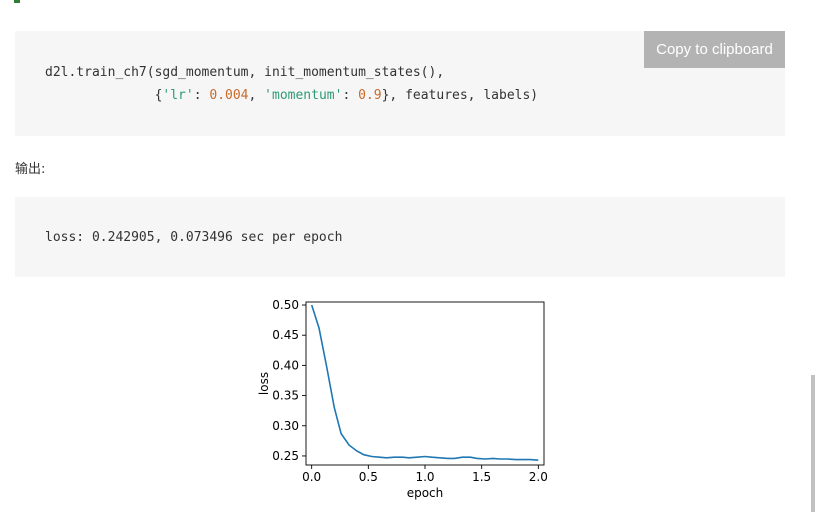 This screenshot has width=815, height=512. I want to click on x-tick-label: 1.5, so click(481, 477).